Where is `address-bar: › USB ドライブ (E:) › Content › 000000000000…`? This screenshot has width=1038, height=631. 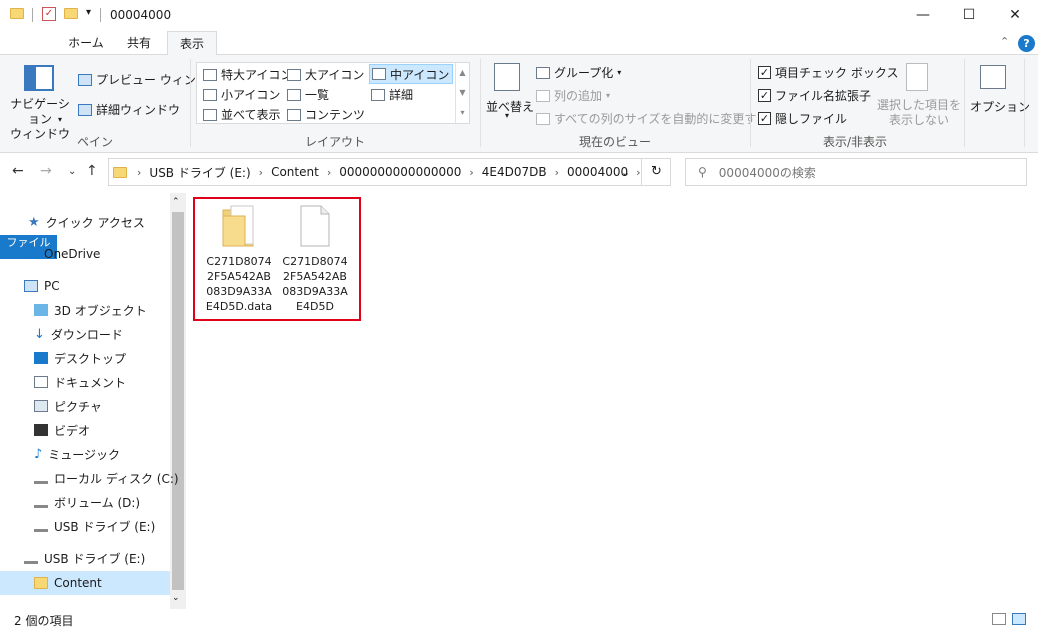
address-bar: › USB ドライブ (E:) › Content › 000000000000… is located at coordinates (389, 172).